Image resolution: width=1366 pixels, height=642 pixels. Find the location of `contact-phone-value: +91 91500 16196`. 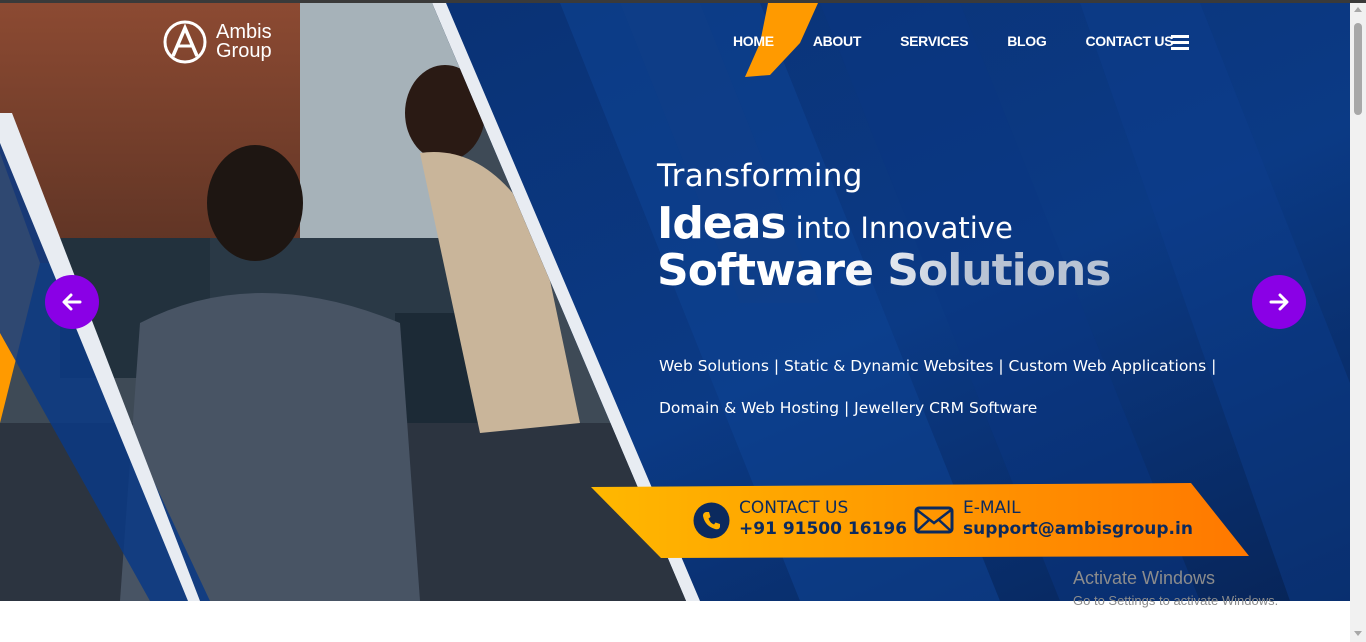

contact-phone-value: +91 91500 16196 is located at coordinates (823, 529).